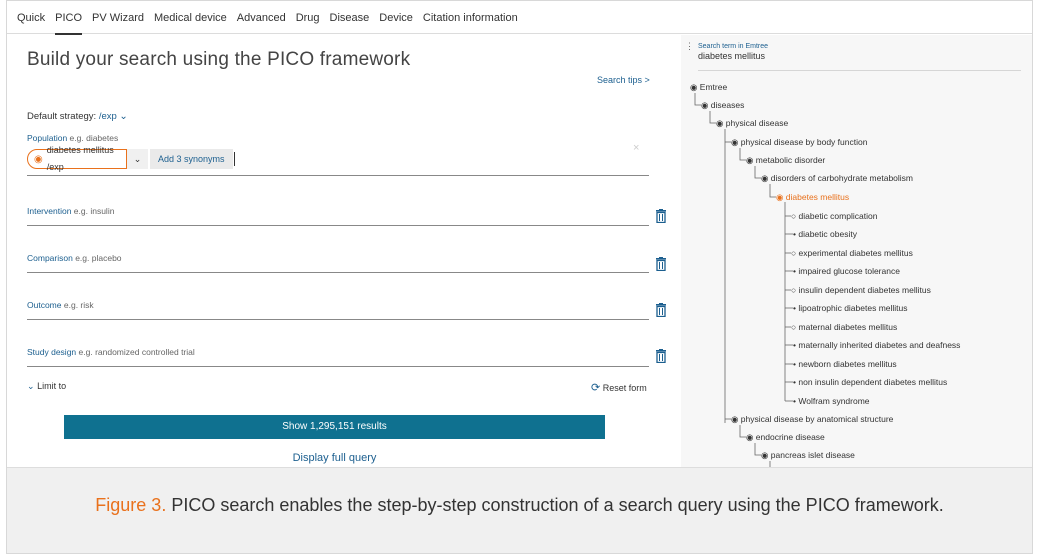  What do you see at coordinates (808, 455) in the screenshot?
I see `tree-node: ◉ pancreas islet disease` at bounding box center [808, 455].